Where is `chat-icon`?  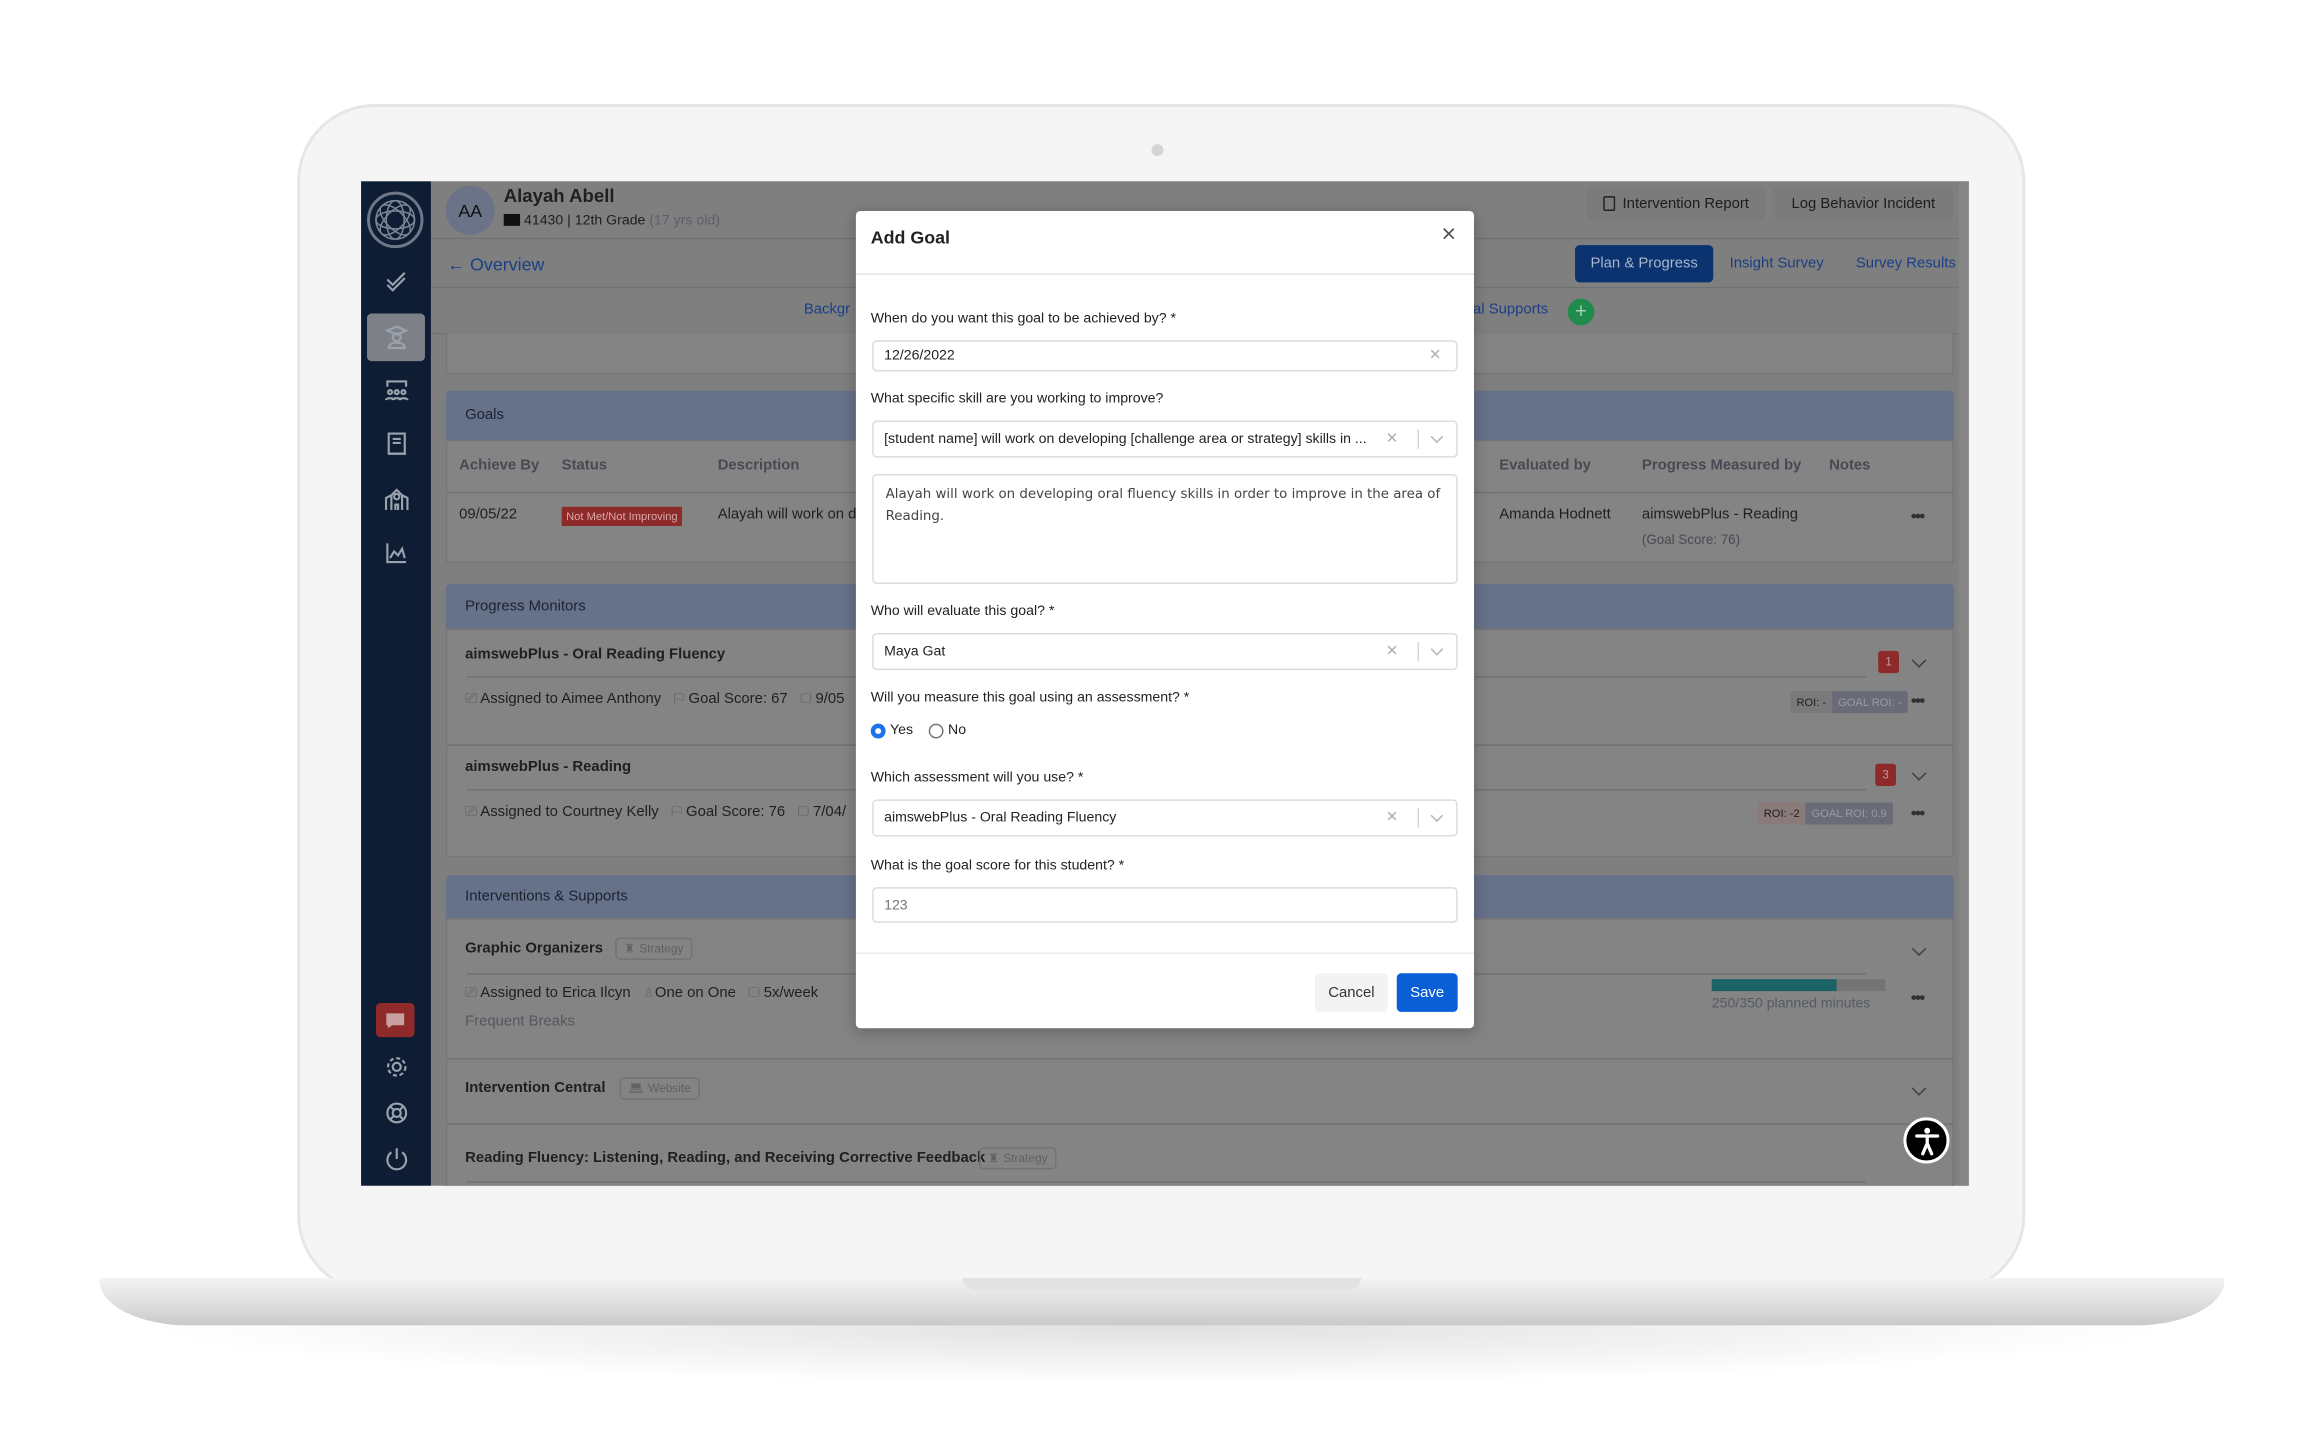
chat-icon is located at coordinates (395, 1020).